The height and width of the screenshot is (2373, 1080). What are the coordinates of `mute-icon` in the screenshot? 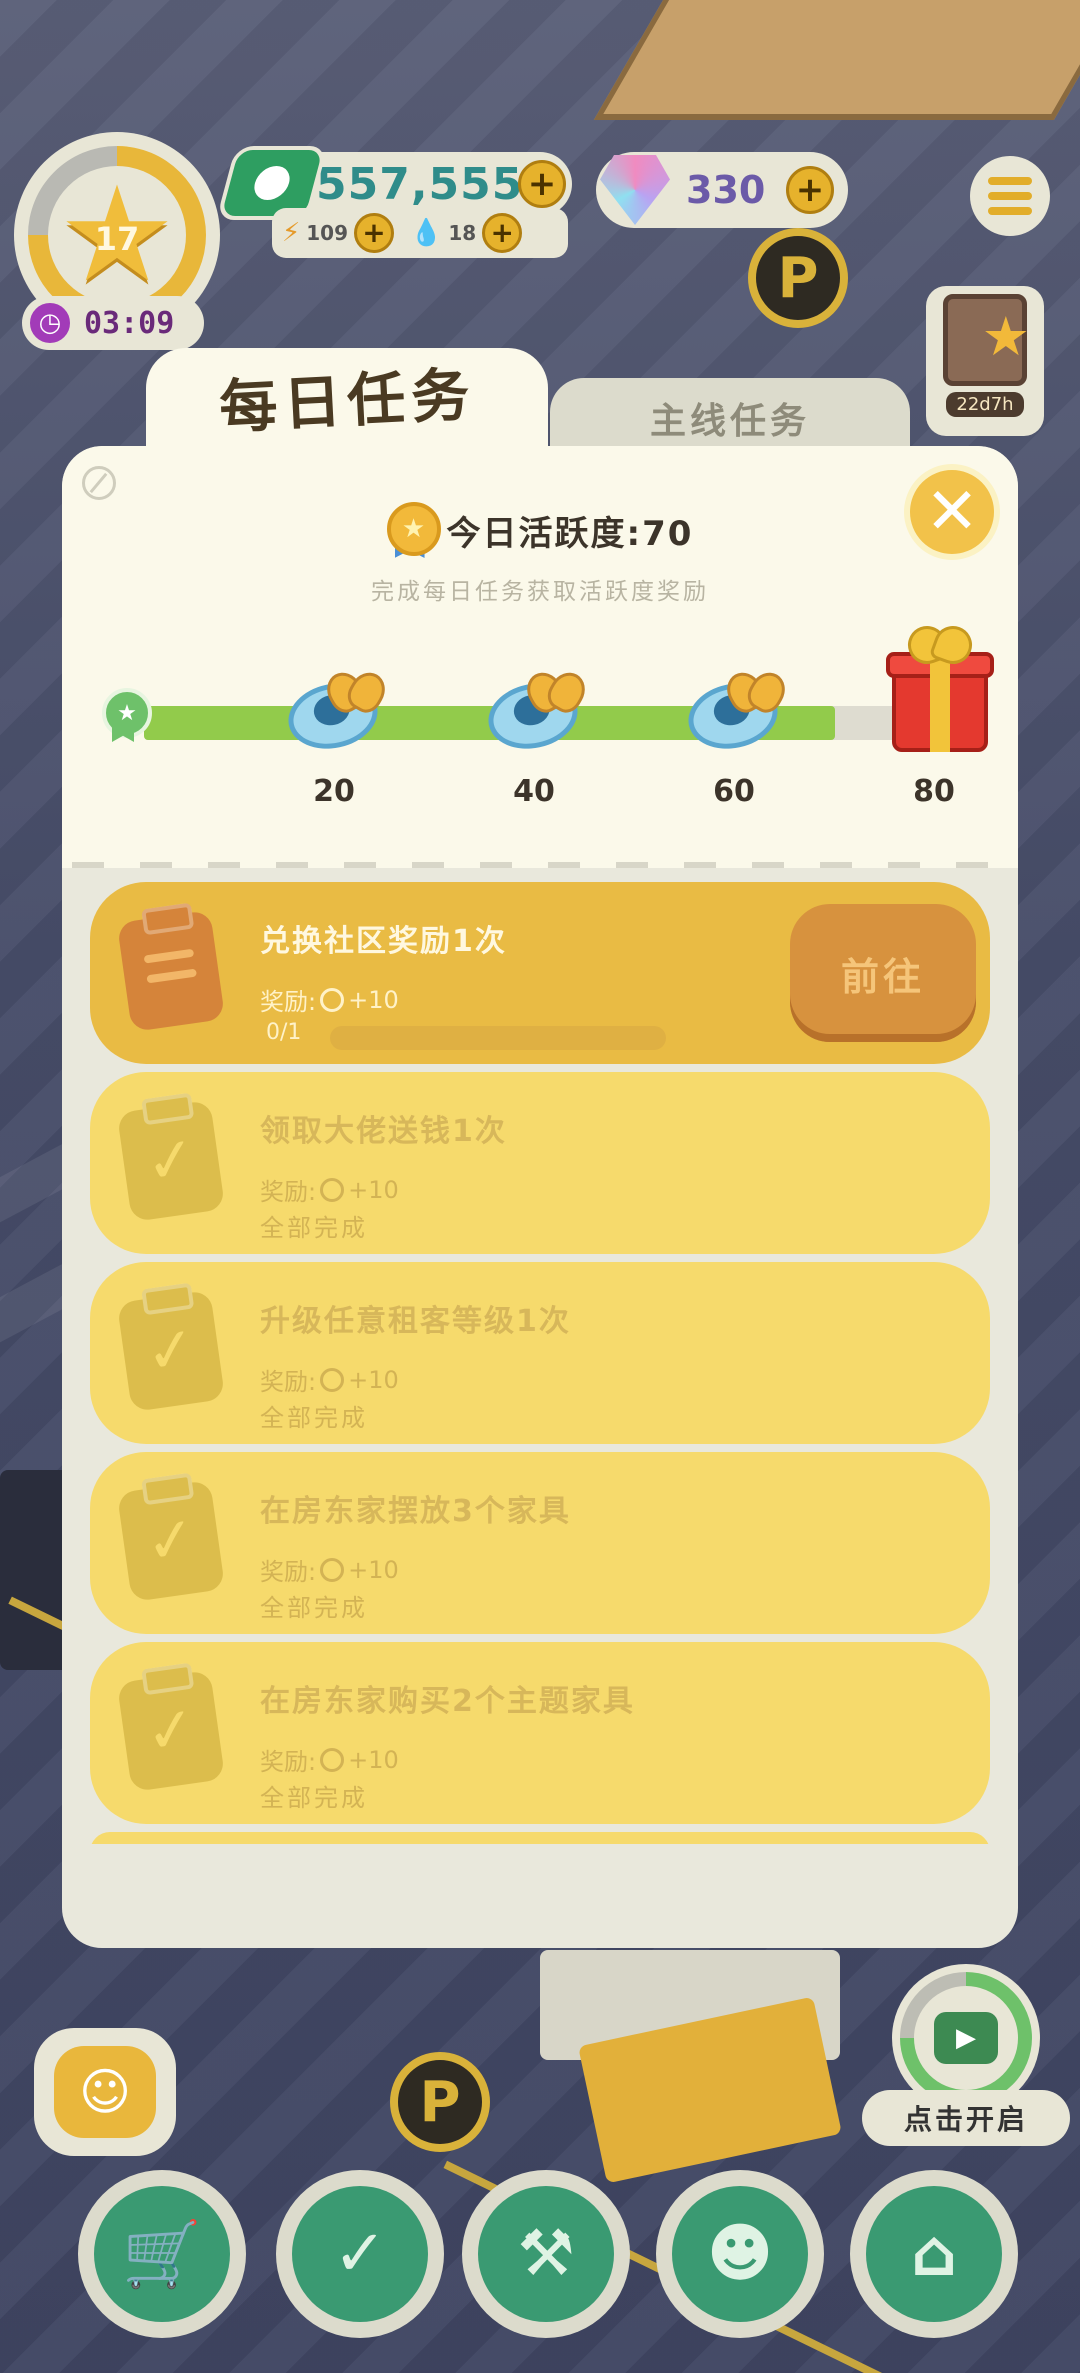 It's located at (99, 483).